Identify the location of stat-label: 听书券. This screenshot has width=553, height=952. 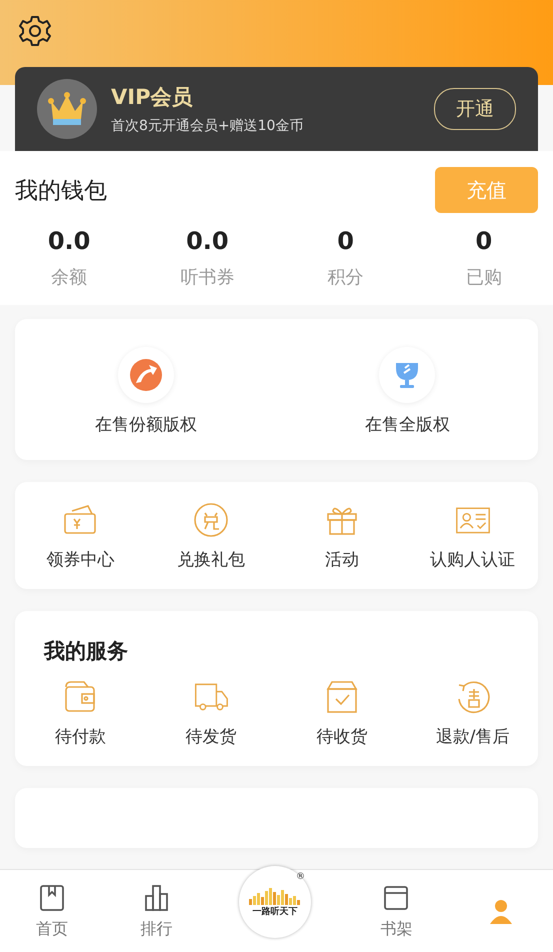
(207, 277).